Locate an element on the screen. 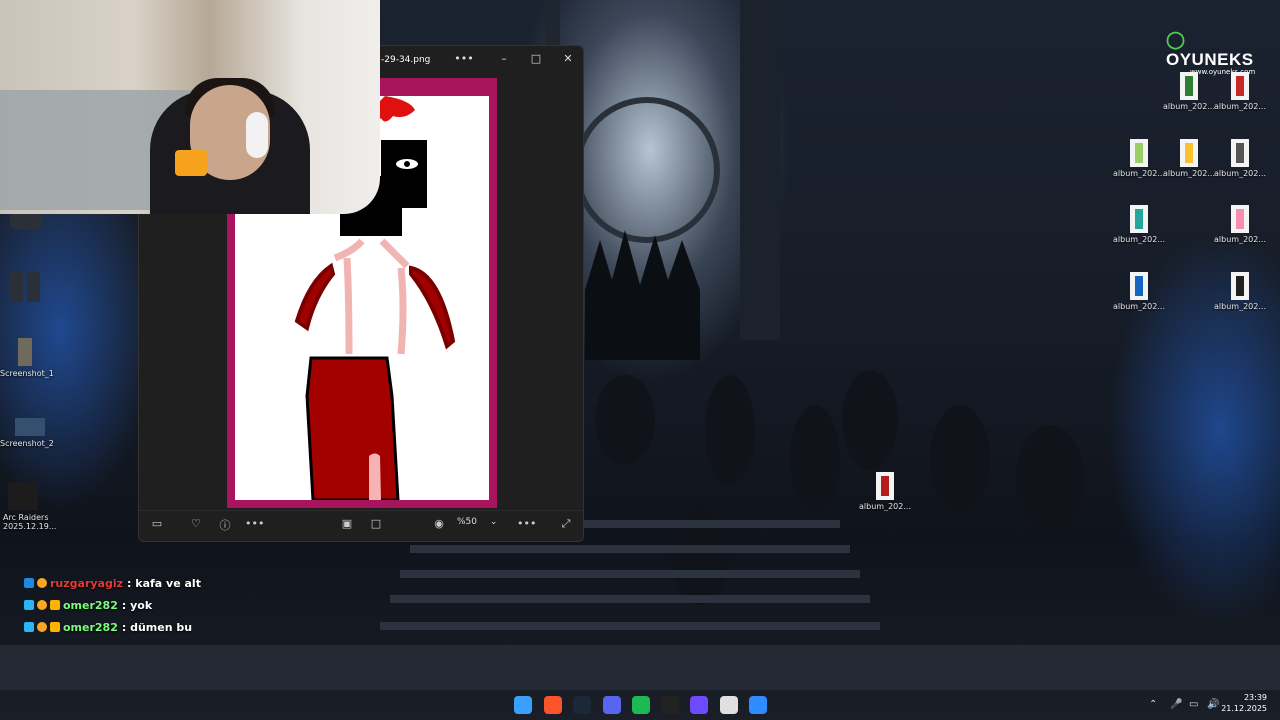 The width and height of the screenshot is (1280, 720). chat-message: omer282 : dümen bu is located at coordinates (112, 627).